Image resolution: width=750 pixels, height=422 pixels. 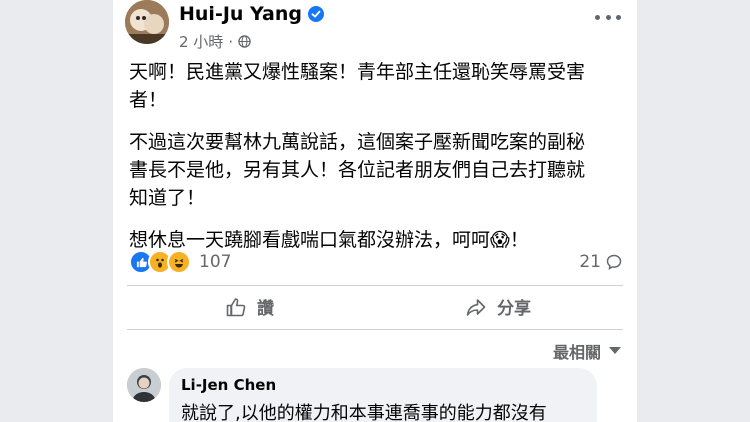 I want to click on comment-sort-dropdown: 最相關, so click(x=587, y=351).